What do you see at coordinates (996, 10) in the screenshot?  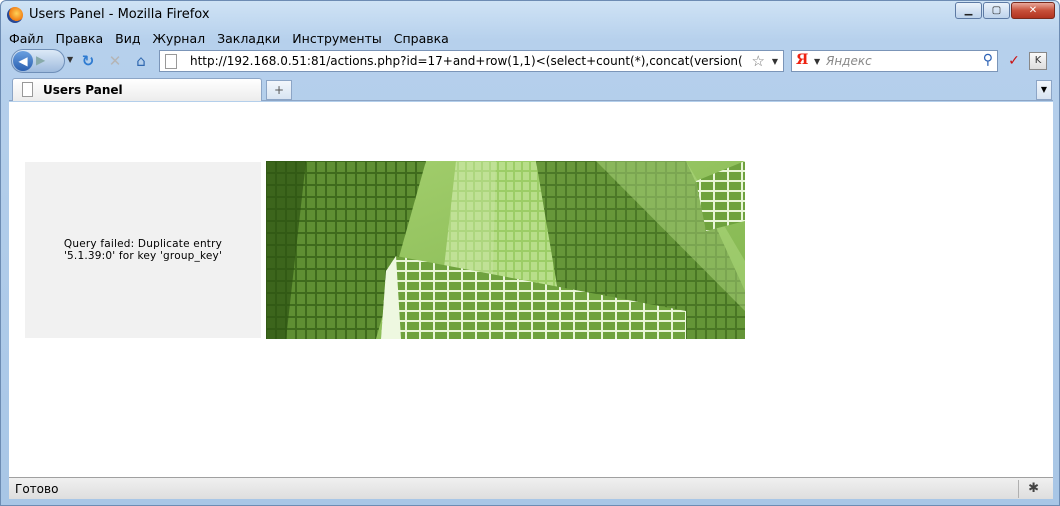 I see `maximize-button: ▢` at bounding box center [996, 10].